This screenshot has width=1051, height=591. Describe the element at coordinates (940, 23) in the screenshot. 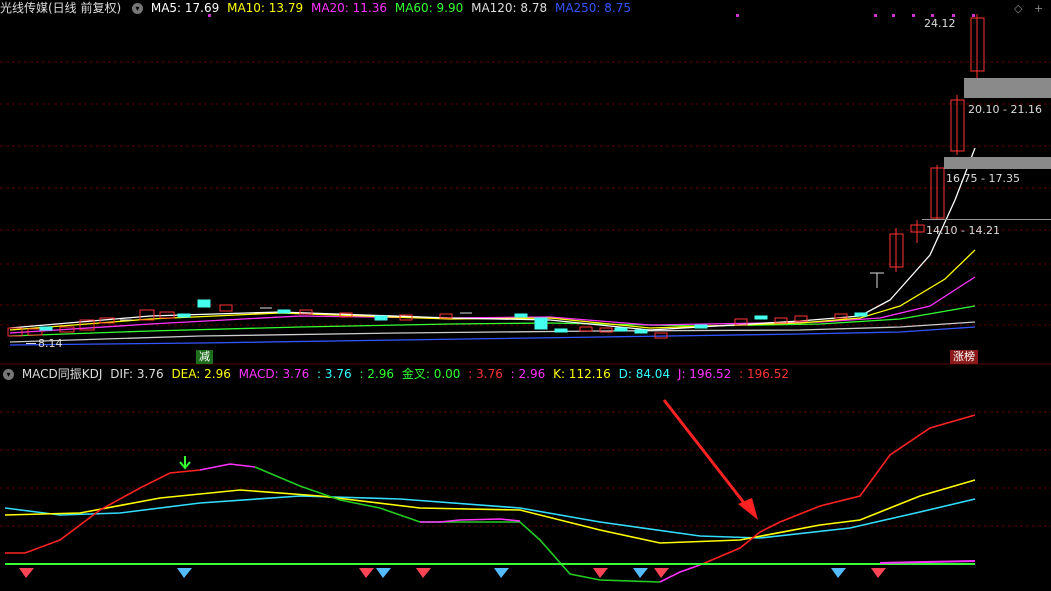

I see `high-price-label: 24.12` at that location.